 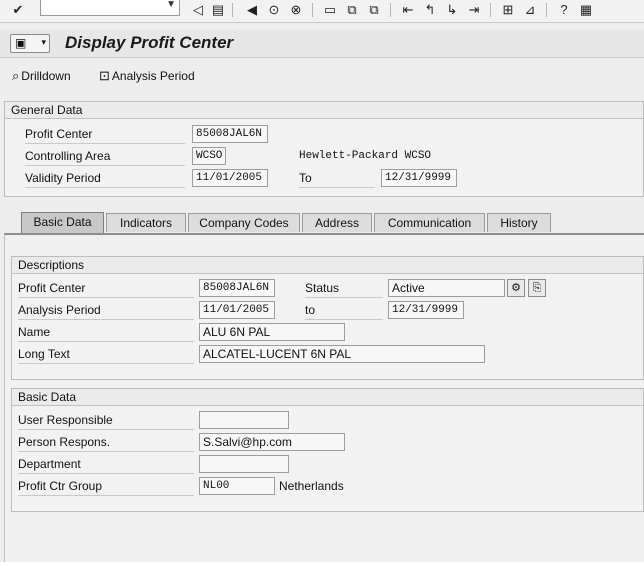 What do you see at coordinates (474, 10) in the screenshot?
I see `last-page-icon: ⇥` at bounding box center [474, 10].